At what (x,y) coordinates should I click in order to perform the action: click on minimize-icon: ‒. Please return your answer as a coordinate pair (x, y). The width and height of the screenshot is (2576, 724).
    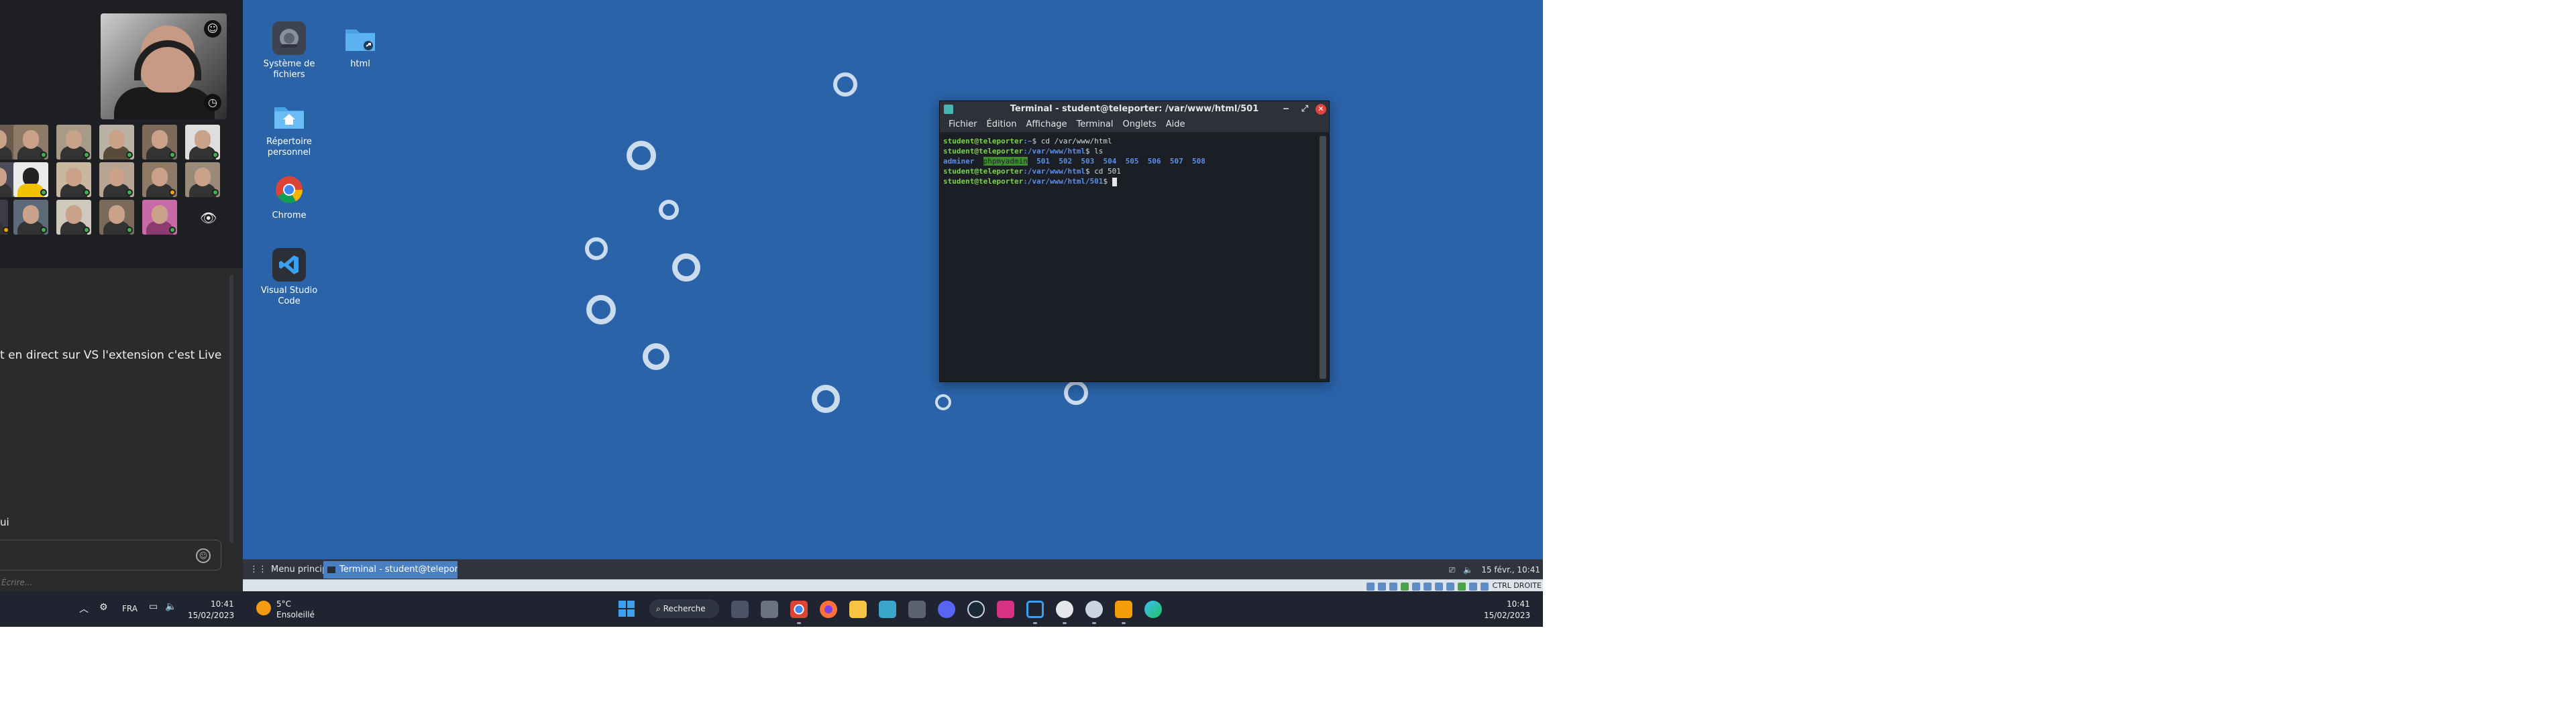
    Looking at the image, I should click on (1286, 109).